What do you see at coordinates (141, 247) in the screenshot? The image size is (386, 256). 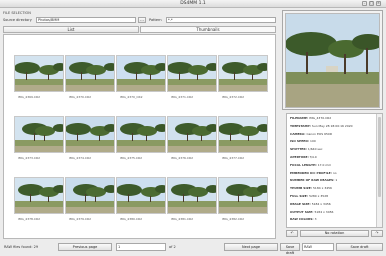 I see `page-number-input: 1` at bounding box center [141, 247].